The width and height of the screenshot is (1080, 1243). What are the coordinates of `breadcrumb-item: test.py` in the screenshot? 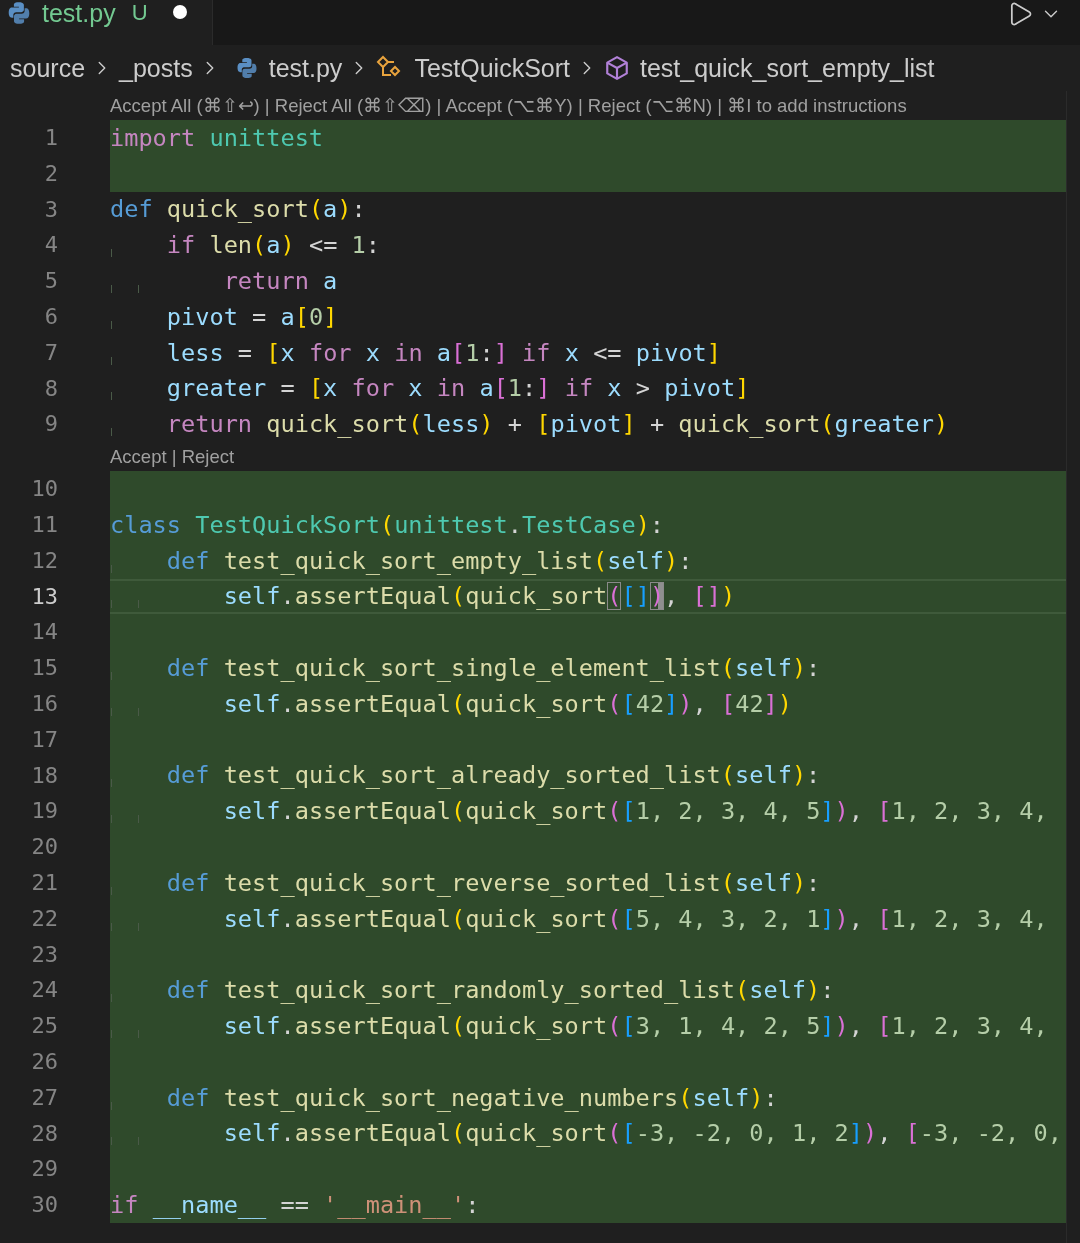 It's located at (288, 68).